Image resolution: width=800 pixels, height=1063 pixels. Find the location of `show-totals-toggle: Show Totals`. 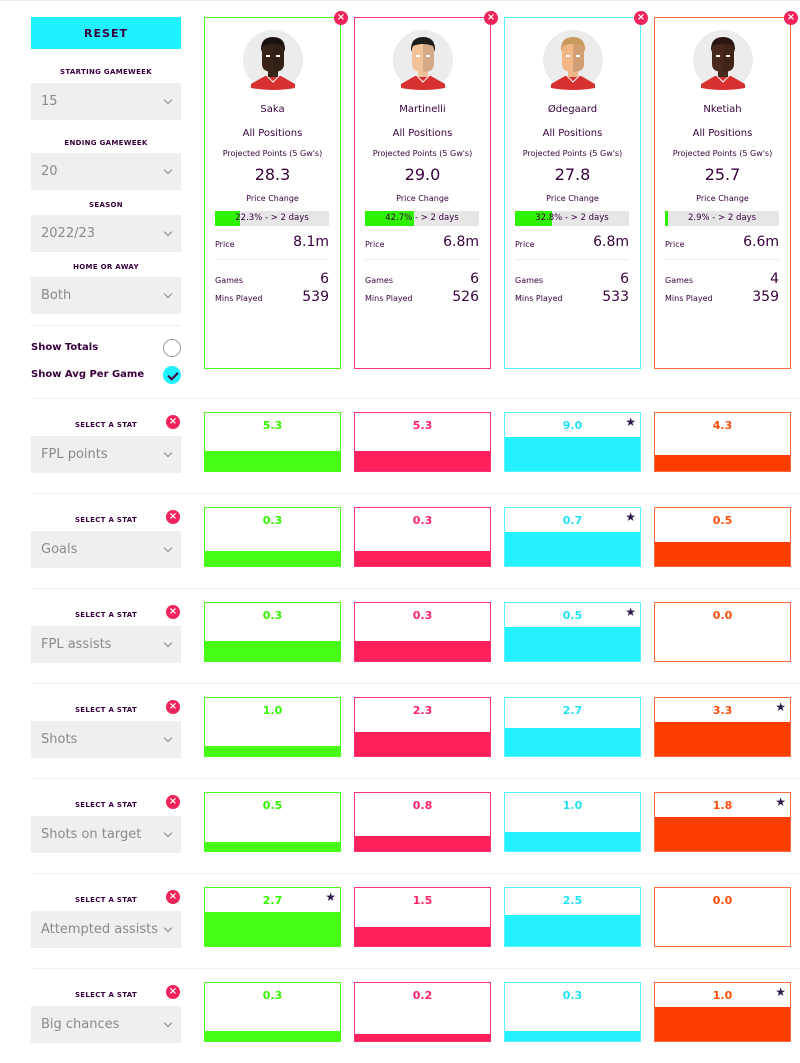

show-totals-toggle: Show Totals is located at coordinates (106, 348).